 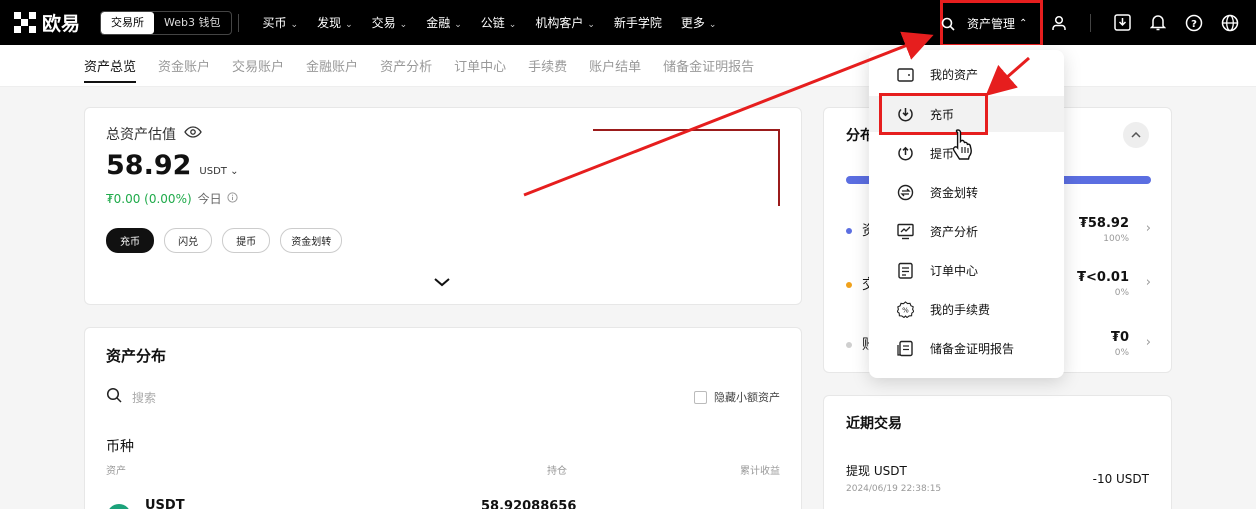 I want to click on tab-coin: 币种, so click(x=120, y=446).